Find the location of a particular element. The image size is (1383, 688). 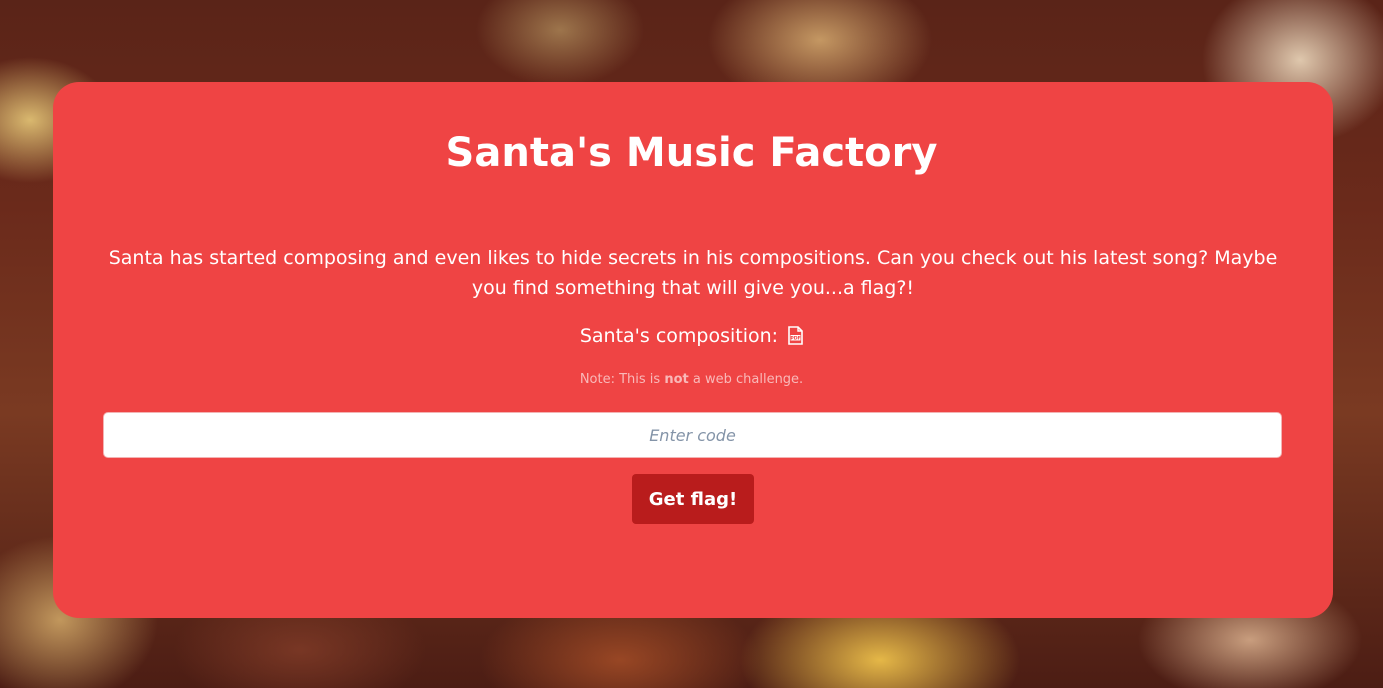

pdf-file-icon: PDF is located at coordinates (795, 335).